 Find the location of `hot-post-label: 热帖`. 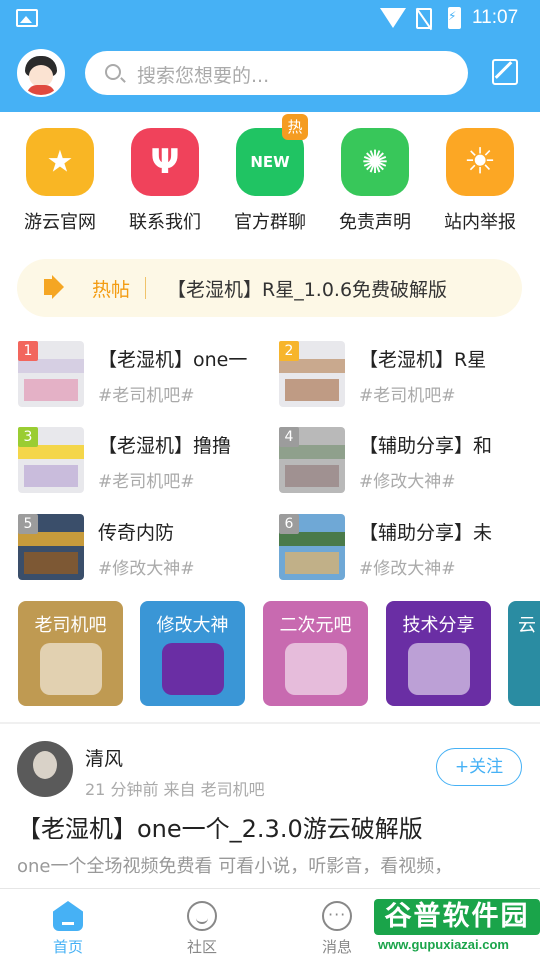

hot-post-label: 热帖 is located at coordinates (111, 290).